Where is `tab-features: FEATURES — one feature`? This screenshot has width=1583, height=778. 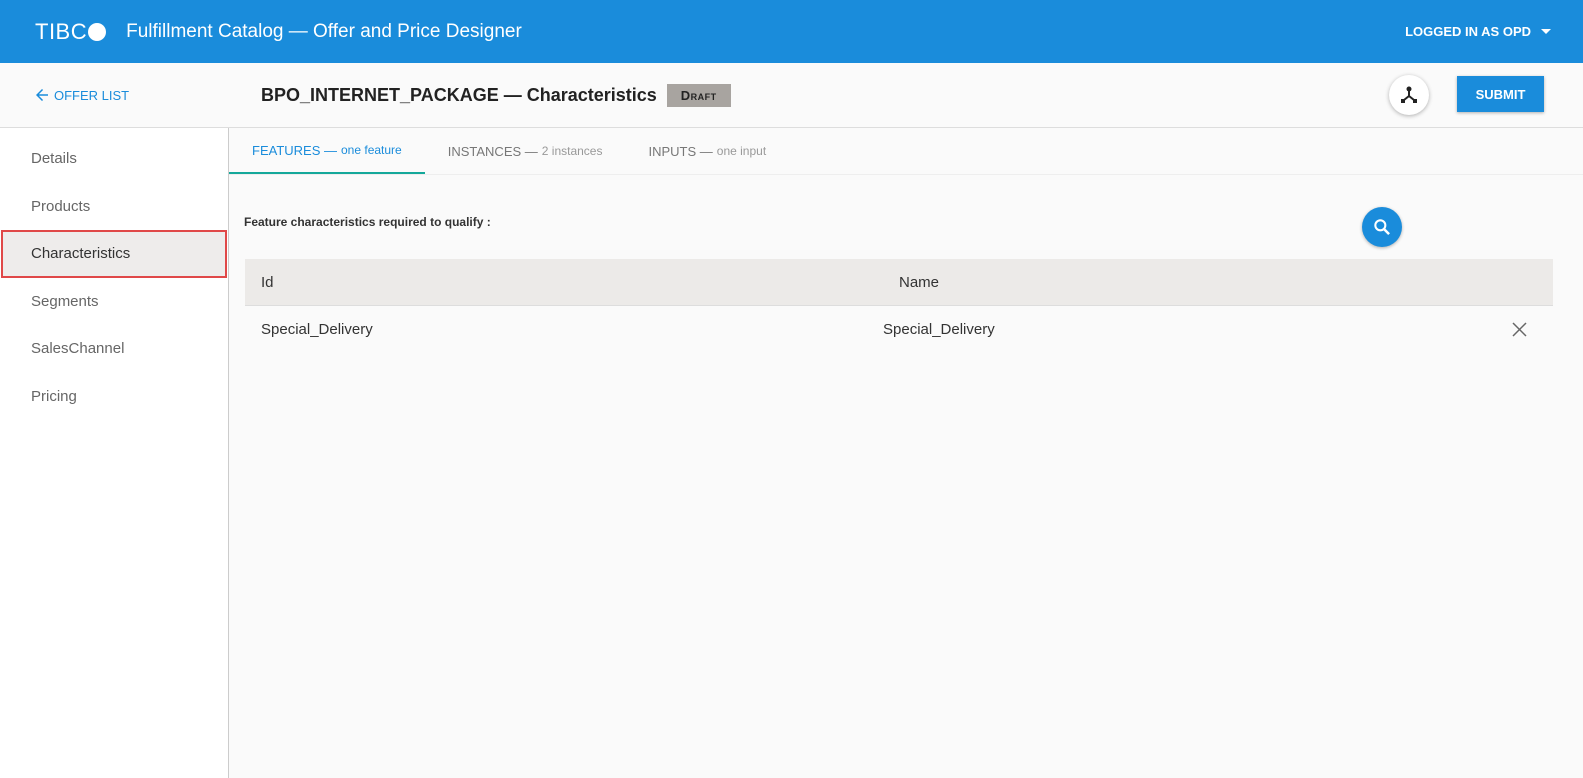 tab-features: FEATURES — one feature is located at coordinates (327, 151).